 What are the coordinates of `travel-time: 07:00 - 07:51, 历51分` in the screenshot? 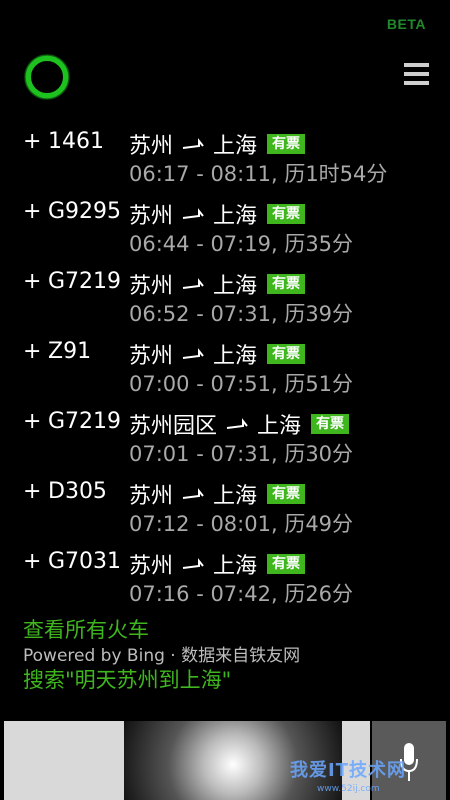 It's located at (241, 384).